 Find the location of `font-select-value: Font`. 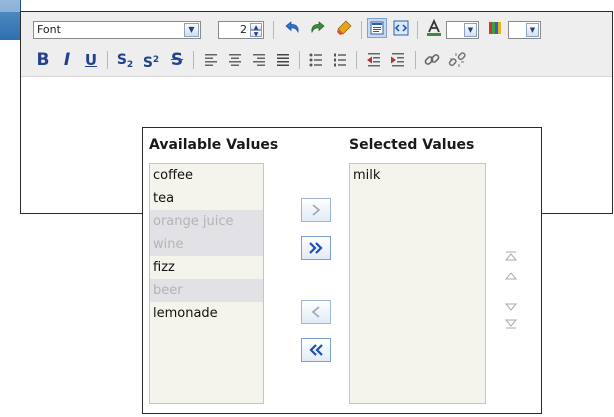

font-select-value: Font is located at coordinates (49, 29).